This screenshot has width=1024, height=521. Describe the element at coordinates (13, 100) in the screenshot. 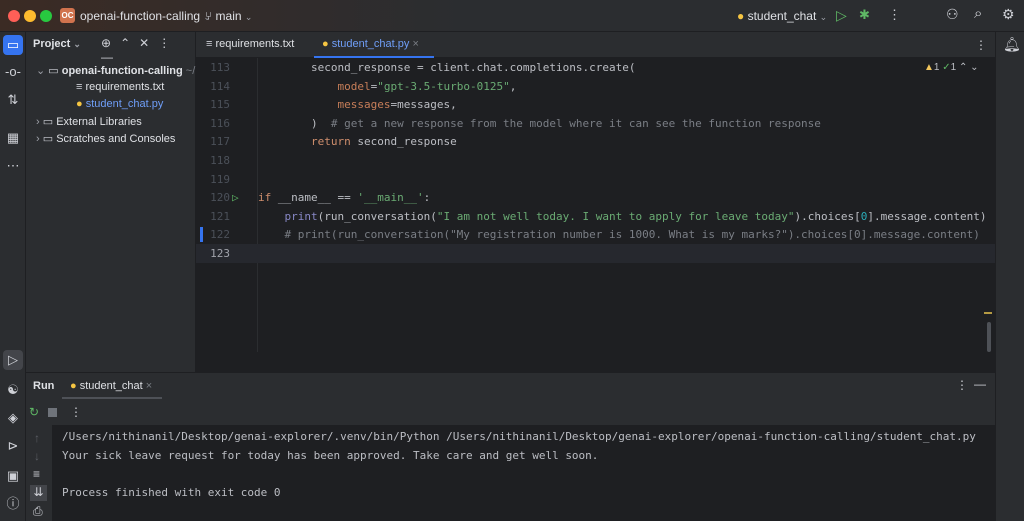

I see `pull-requests-icon: ⇅` at that location.